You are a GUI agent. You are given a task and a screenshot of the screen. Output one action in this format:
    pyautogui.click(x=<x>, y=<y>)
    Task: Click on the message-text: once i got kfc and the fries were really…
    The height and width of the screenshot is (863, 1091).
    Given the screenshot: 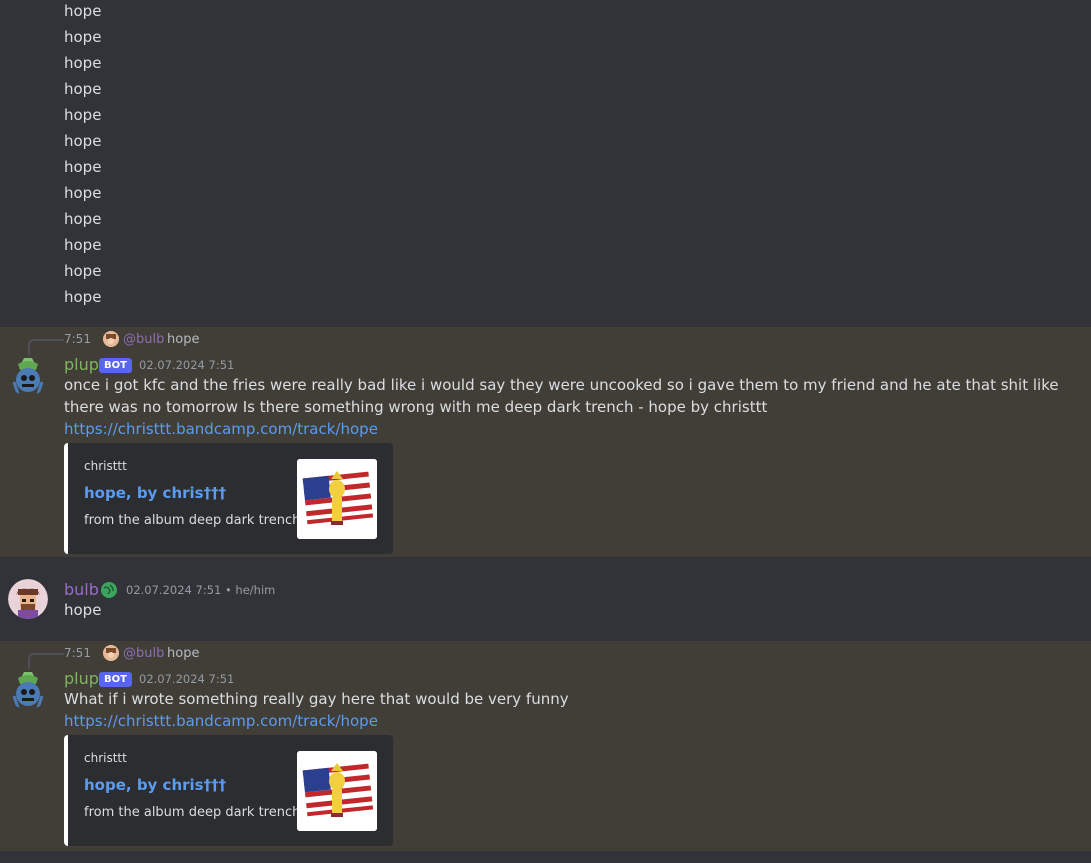 What is the action you would take?
    pyautogui.click(x=561, y=396)
    